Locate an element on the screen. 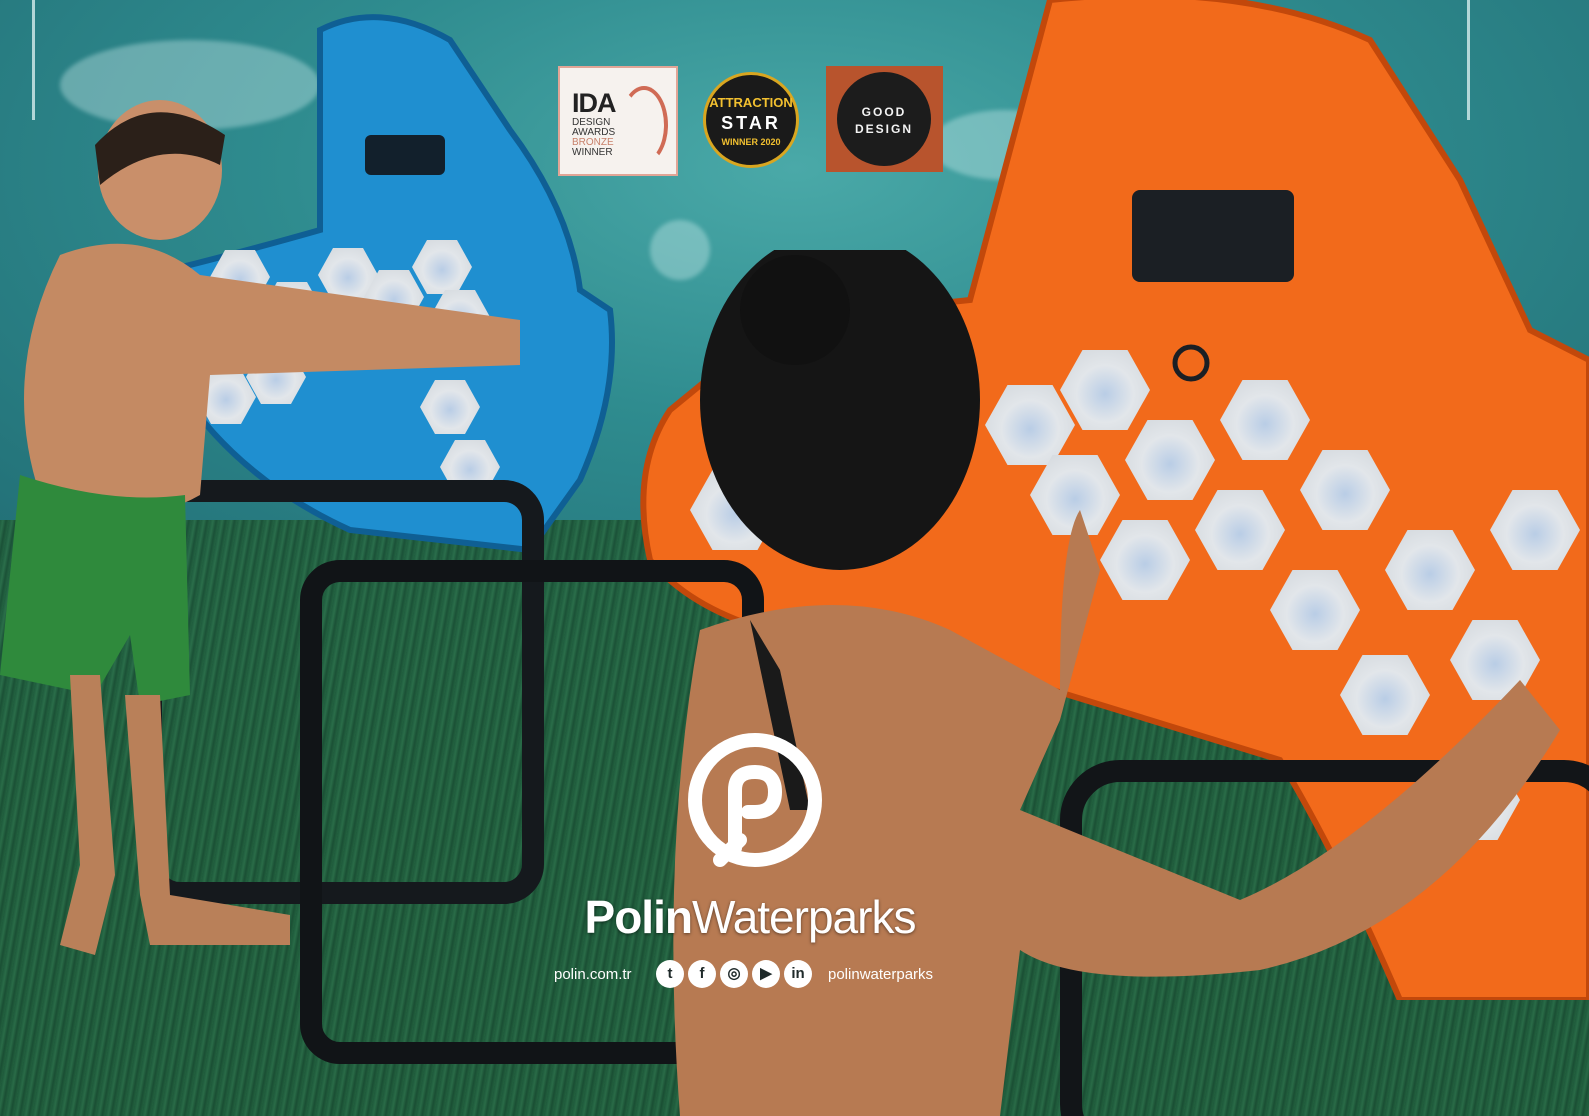 This screenshot has height=1116, width=1589. attraction-star-award-badge: ATTRACTION STAR WINNER 2020 is located at coordinates (746, 119).